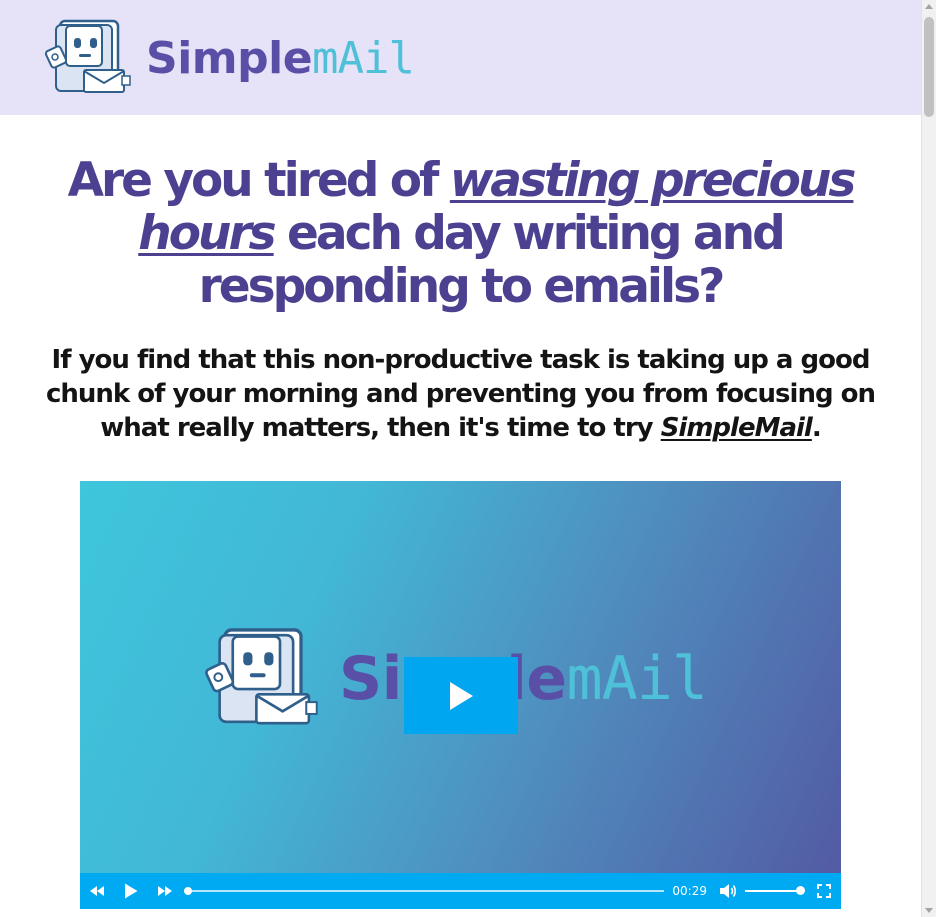 This screenshot has height=917, width=936. I want to click on volume-slider, so click(775, 891).